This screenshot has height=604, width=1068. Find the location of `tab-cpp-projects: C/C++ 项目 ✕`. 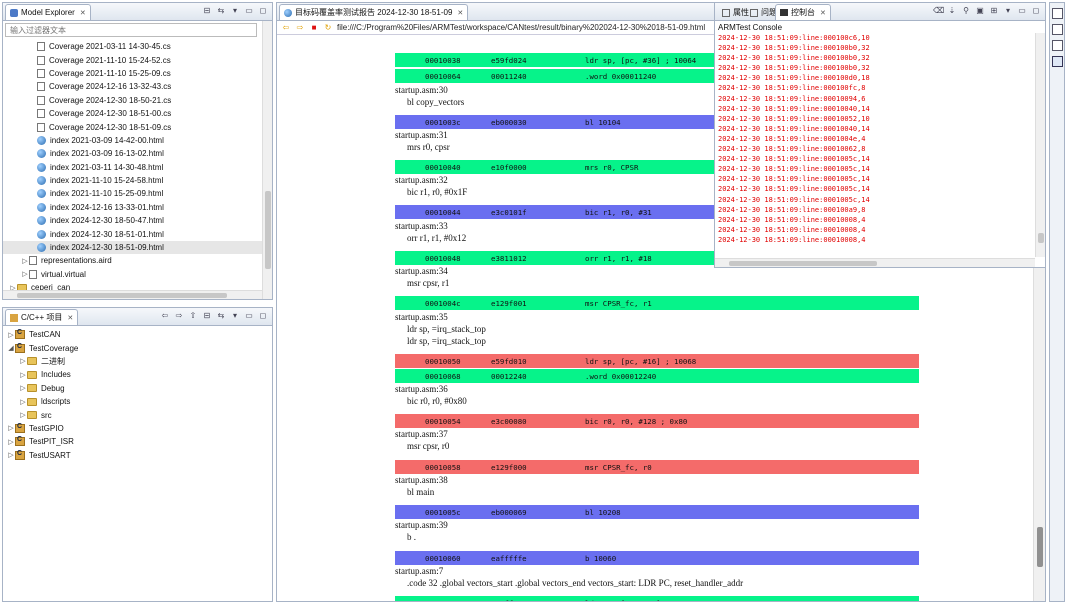

tab-cpp-projects: C/C++ 项目 ✕ is located at coordinates (42, 317).